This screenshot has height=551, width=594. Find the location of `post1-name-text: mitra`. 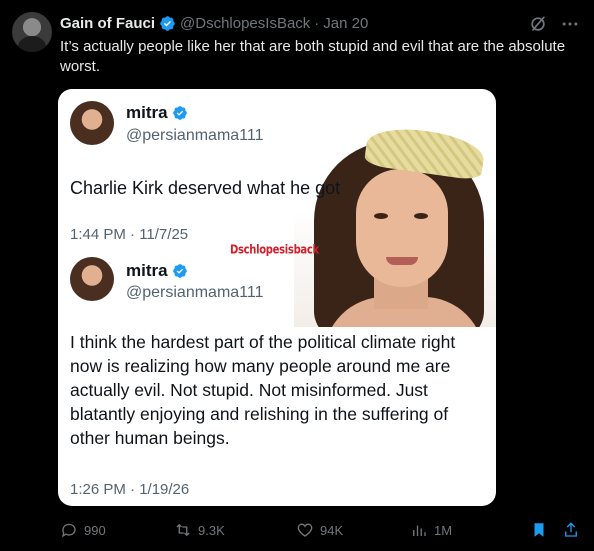

post1-name-text: mitra is located at coordinates (147, 112).